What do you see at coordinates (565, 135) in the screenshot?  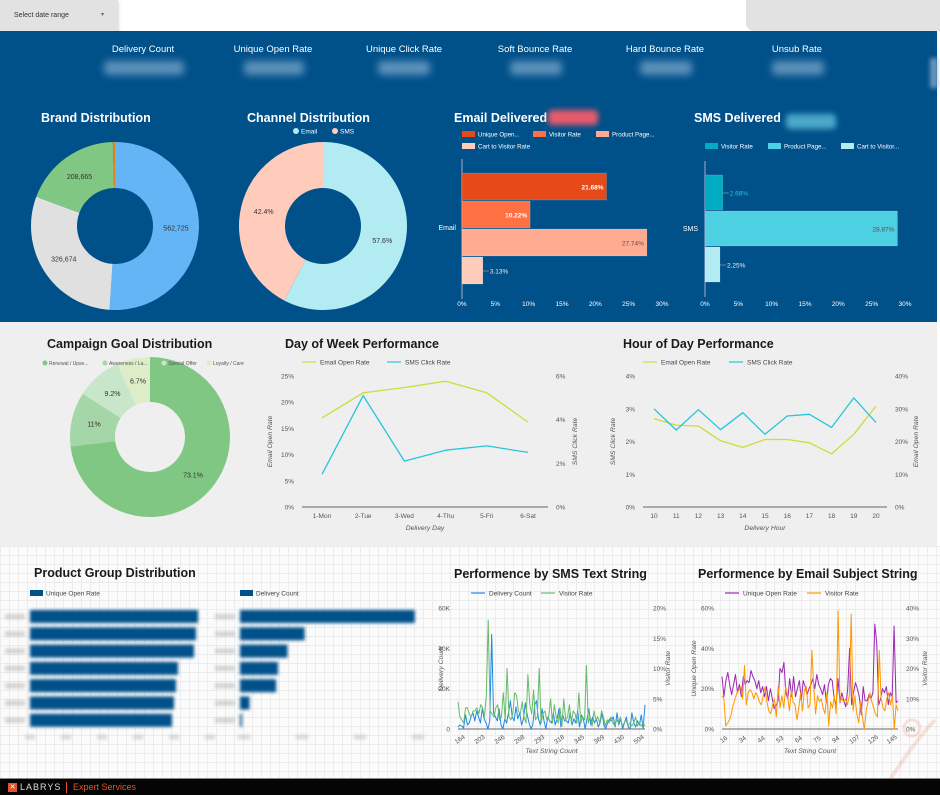 I see `email_delivered-legend-label-1: Visitor Rate` at bounding box center [565, 135].